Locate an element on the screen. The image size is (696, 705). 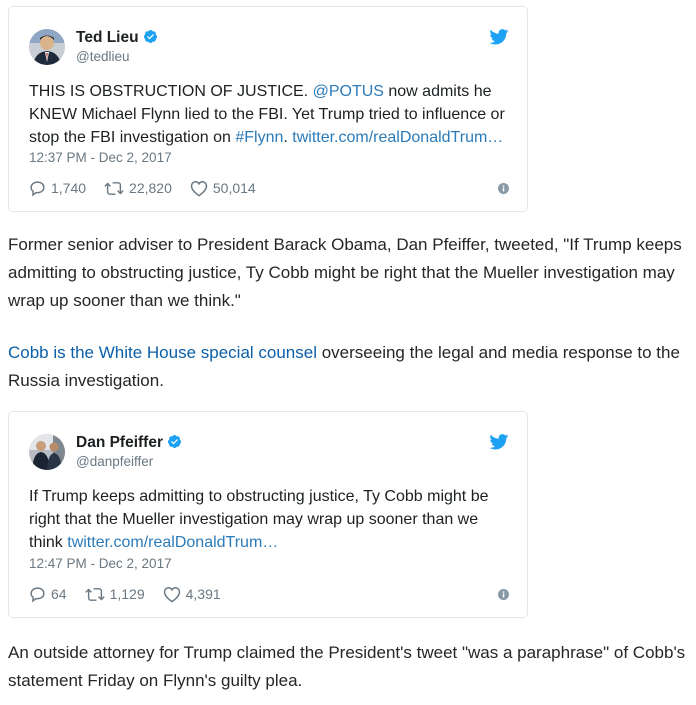
retweet-button: 22,820 is located at coordinates (138, 188).